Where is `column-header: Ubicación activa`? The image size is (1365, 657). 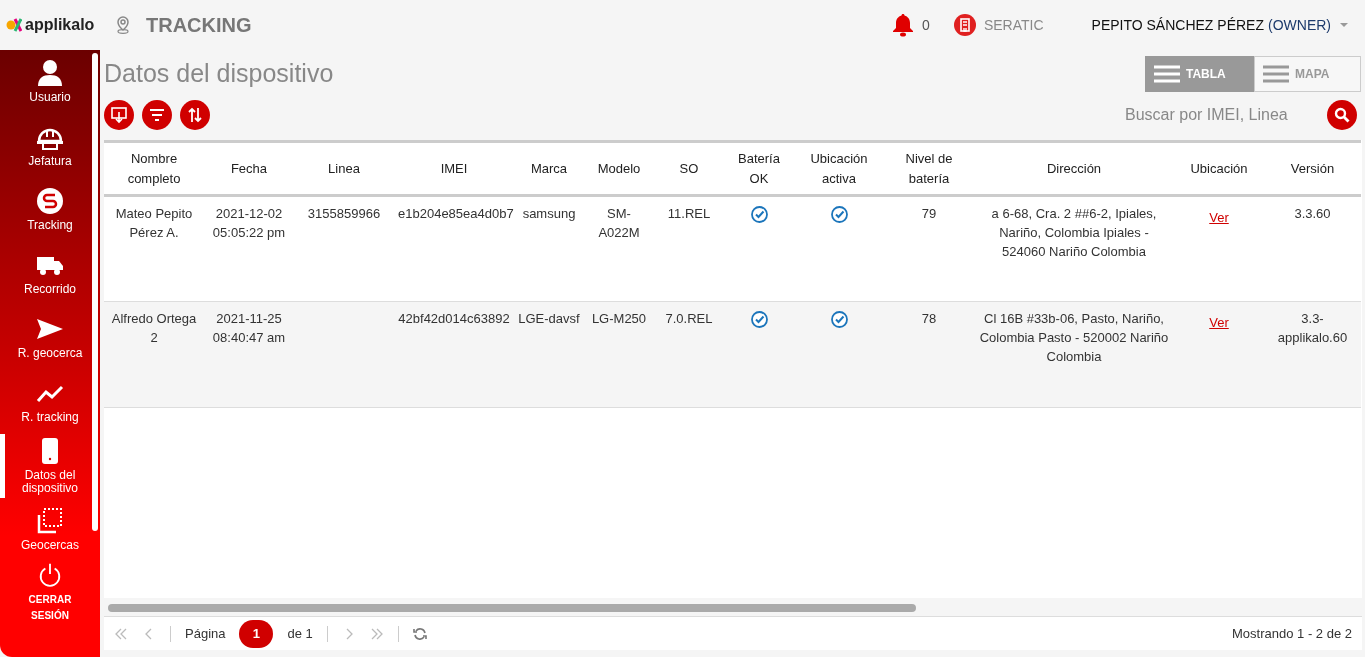
column-header: Ubicación activa is located at coordinates (839, 168).